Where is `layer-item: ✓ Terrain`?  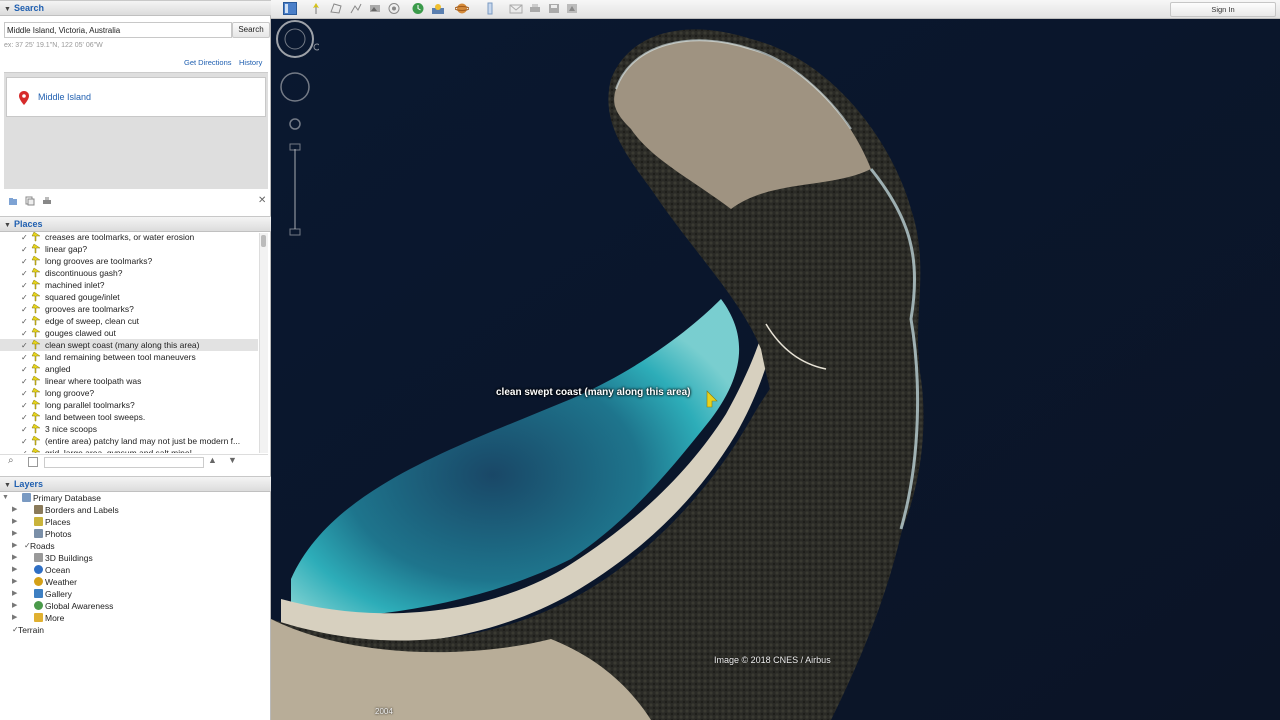 layer-item: ✓ Terrain is located at coordinates (134, 630).